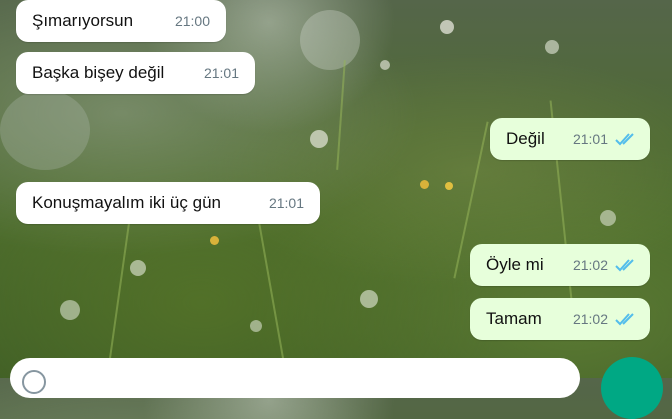 The width and height of the screenshot is (672, 419). I want to click on message-time: 21:00, so click(192, 21).